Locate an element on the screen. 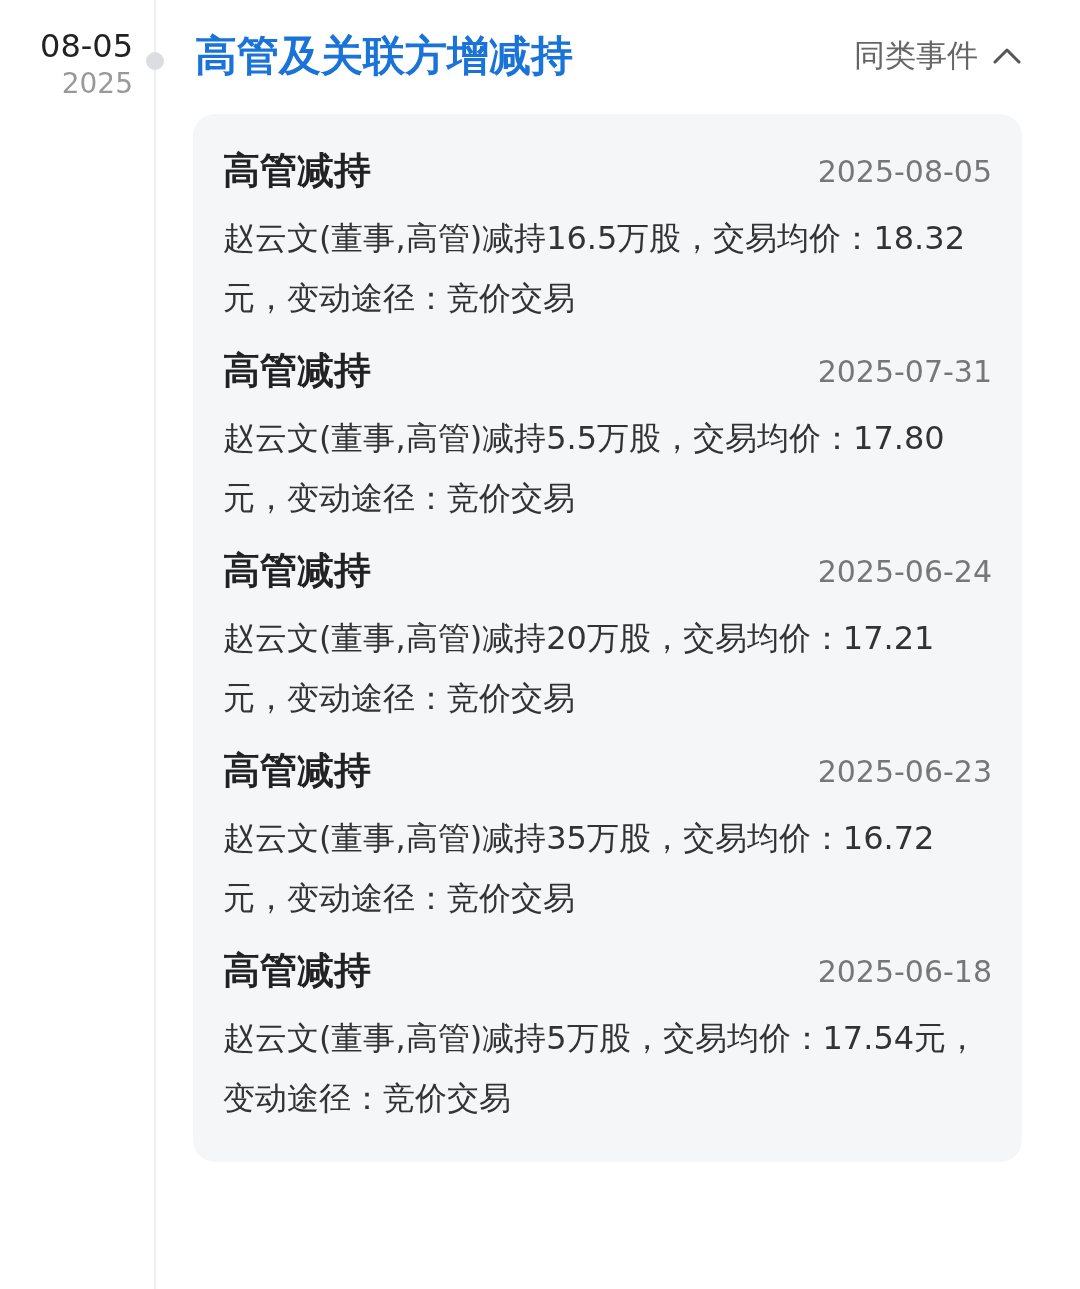 The height and width of the screenshot is (1289, 1080). event-description: 赵云文(董事,高管)减持5万股，交易均价：17.54元，变动途径：竞价交易 is located at coordinates (601, 1068).